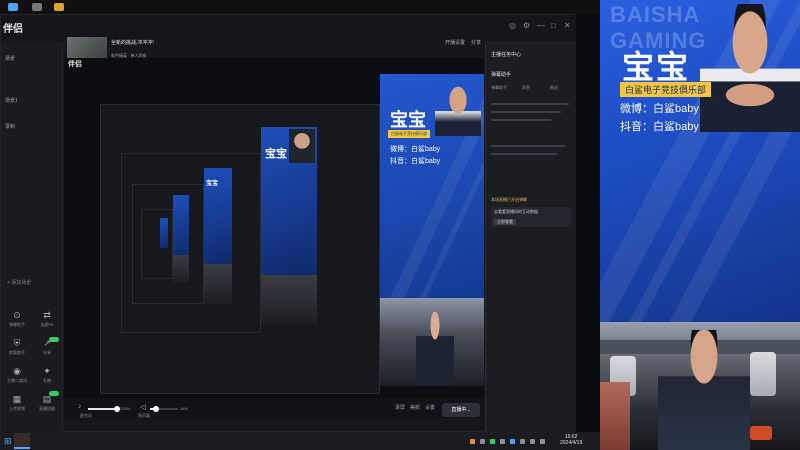  What do you see at coordinates (10, 126) in the screenshot?
I see `sidebar-item-record: 录制` at bounding box center [10, 126].